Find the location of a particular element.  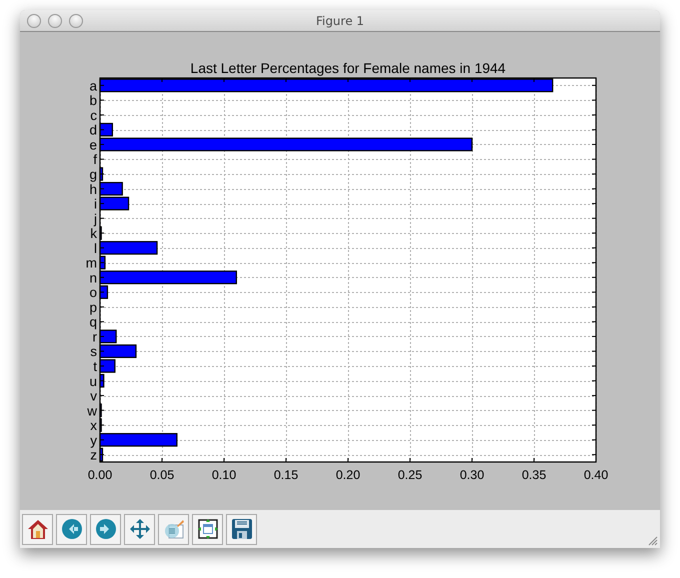

tick-label: j is located at coordinates (95, 218).